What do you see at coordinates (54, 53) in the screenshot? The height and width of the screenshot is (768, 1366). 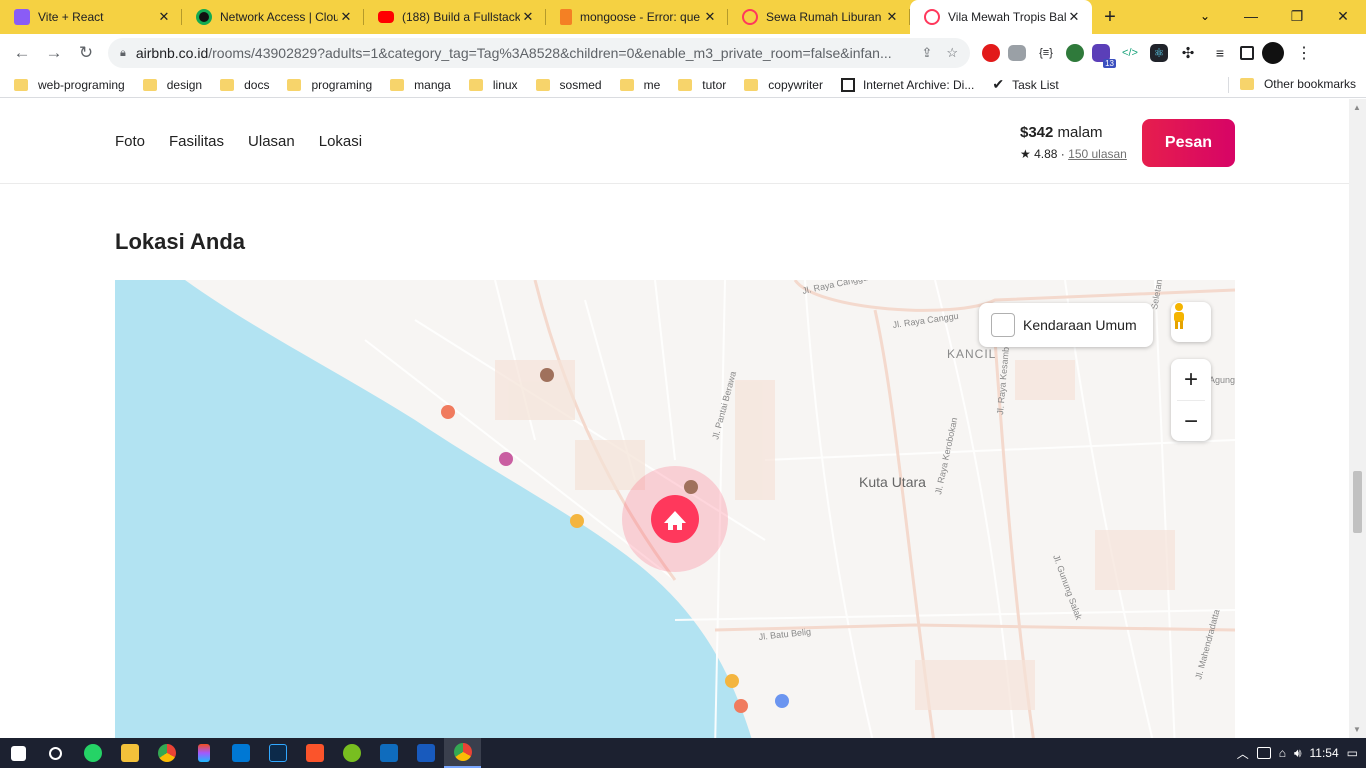 I see `forward-arrow-icon: →` at bounding box center [54, 53].